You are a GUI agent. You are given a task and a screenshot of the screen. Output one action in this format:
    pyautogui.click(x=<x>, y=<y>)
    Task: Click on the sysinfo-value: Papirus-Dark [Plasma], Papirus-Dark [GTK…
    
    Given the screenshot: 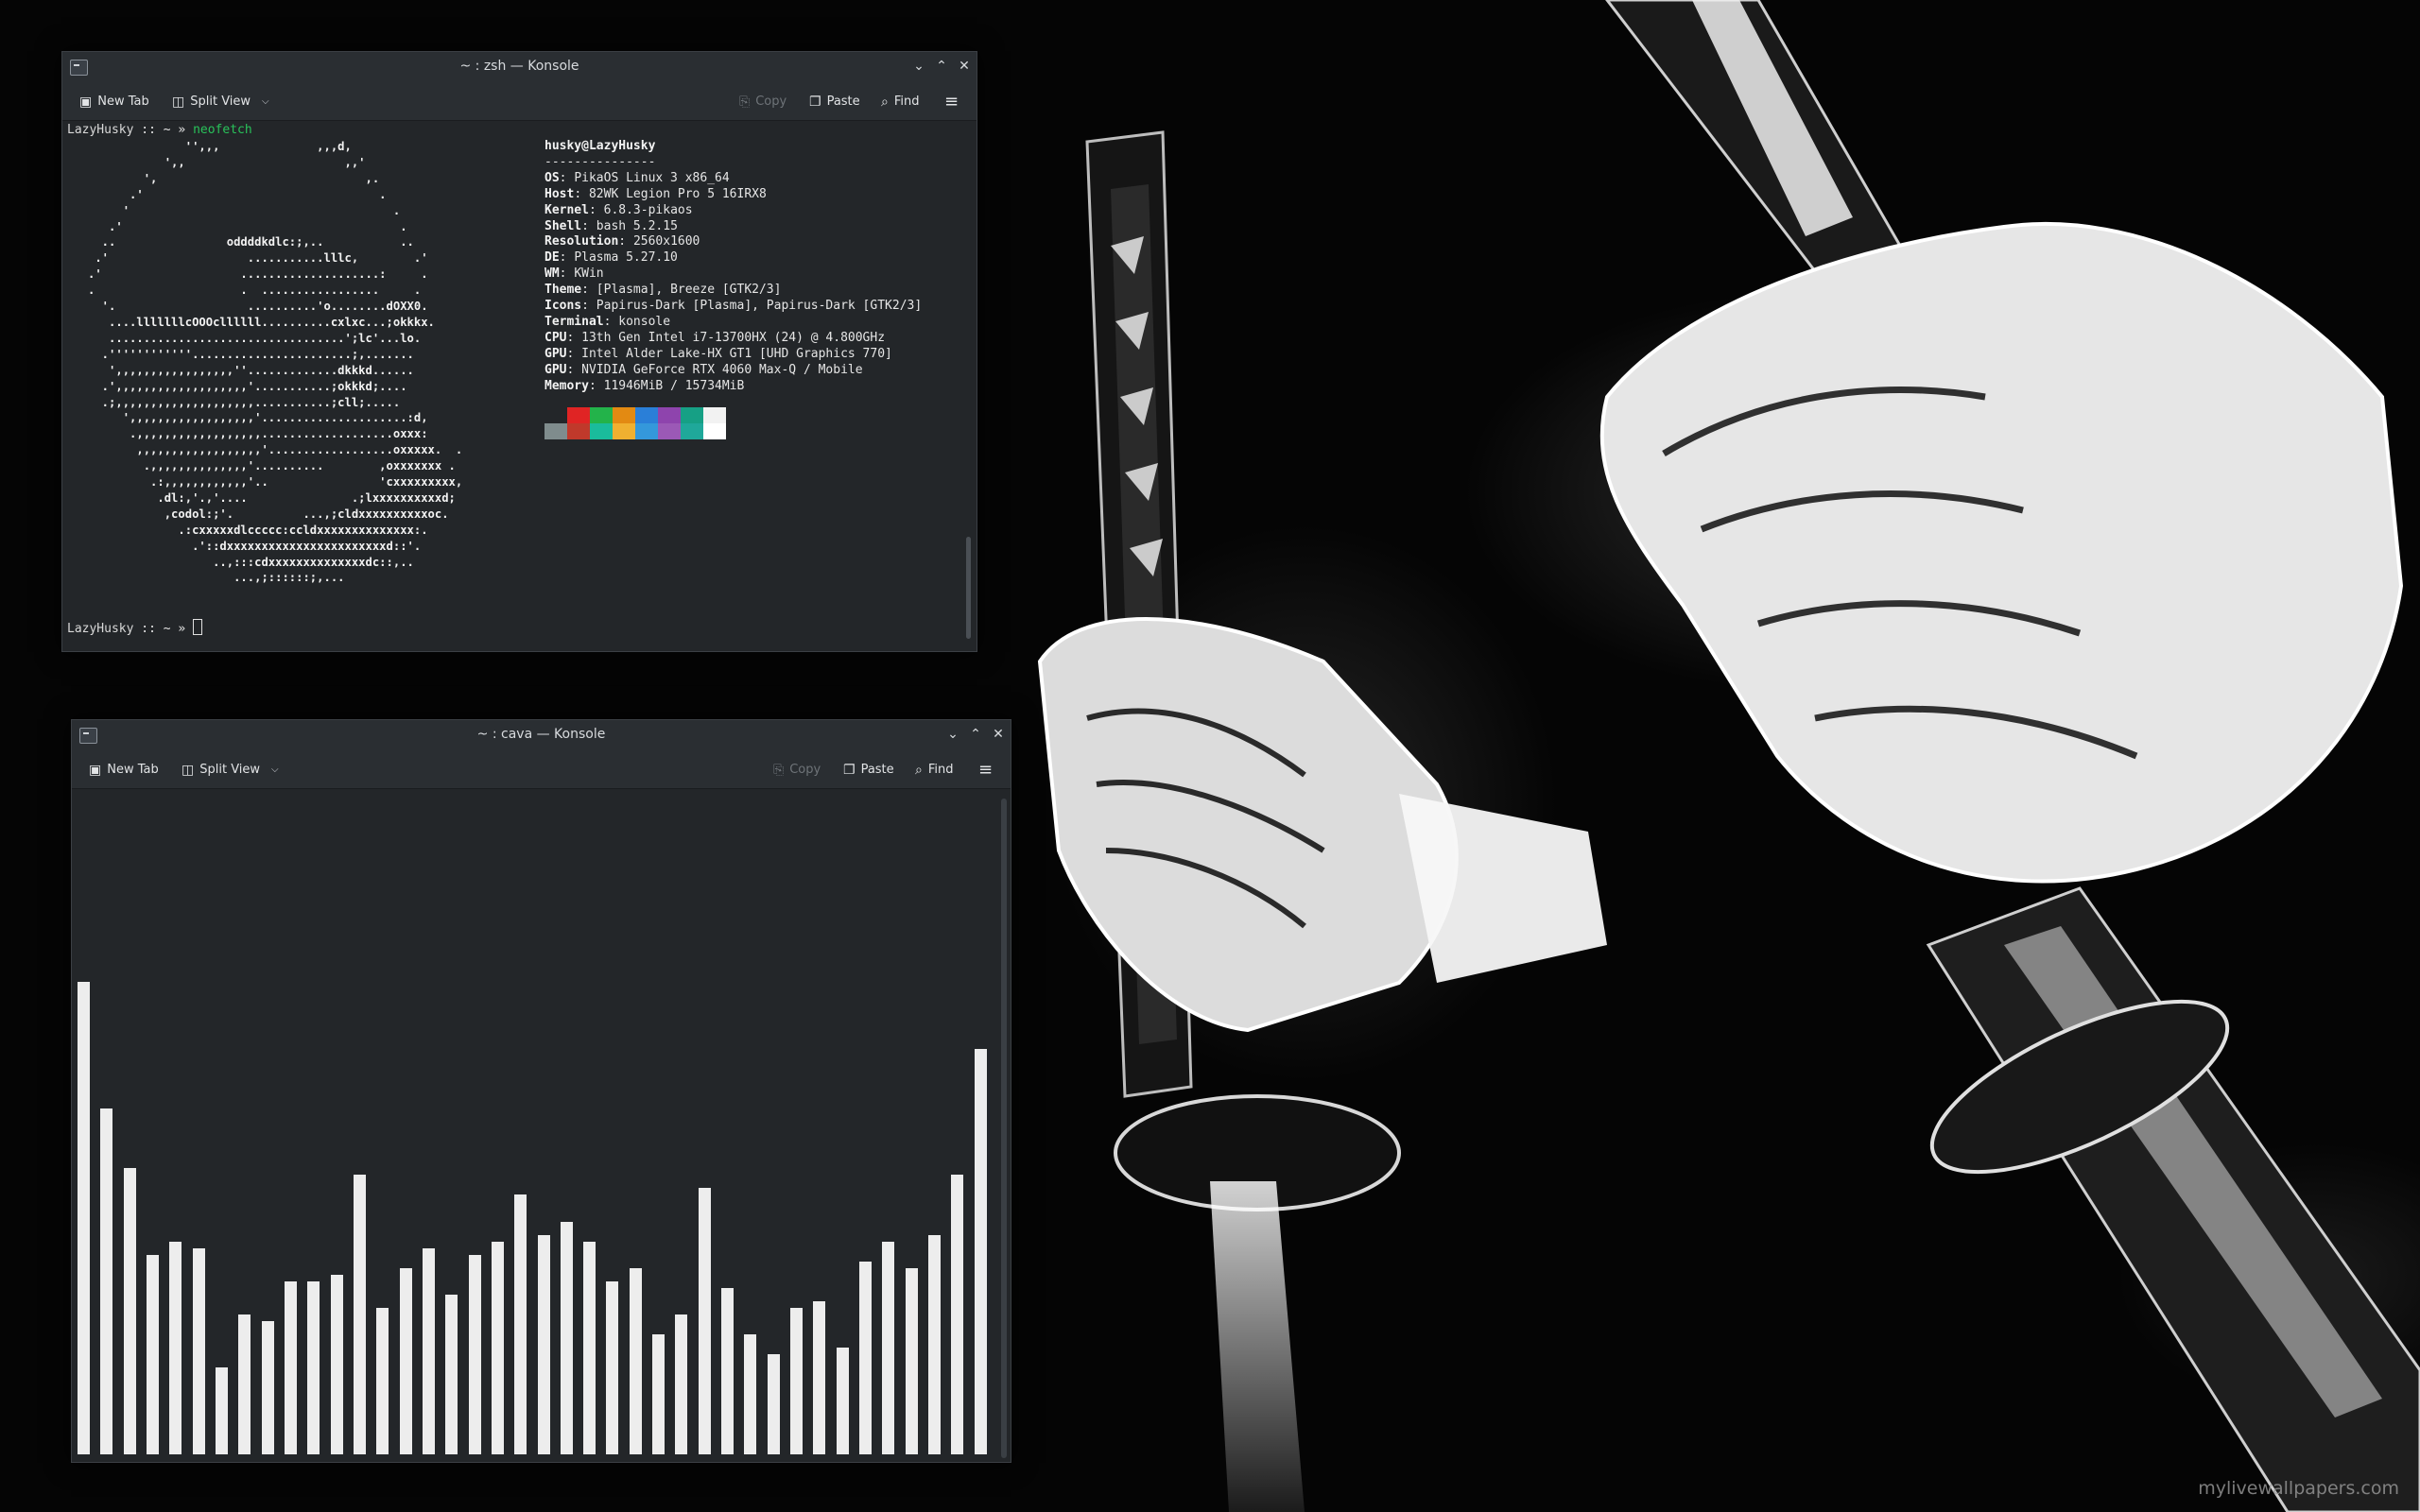 What is the action you would take?
    pyautogui.click(x=760, y=306)
    